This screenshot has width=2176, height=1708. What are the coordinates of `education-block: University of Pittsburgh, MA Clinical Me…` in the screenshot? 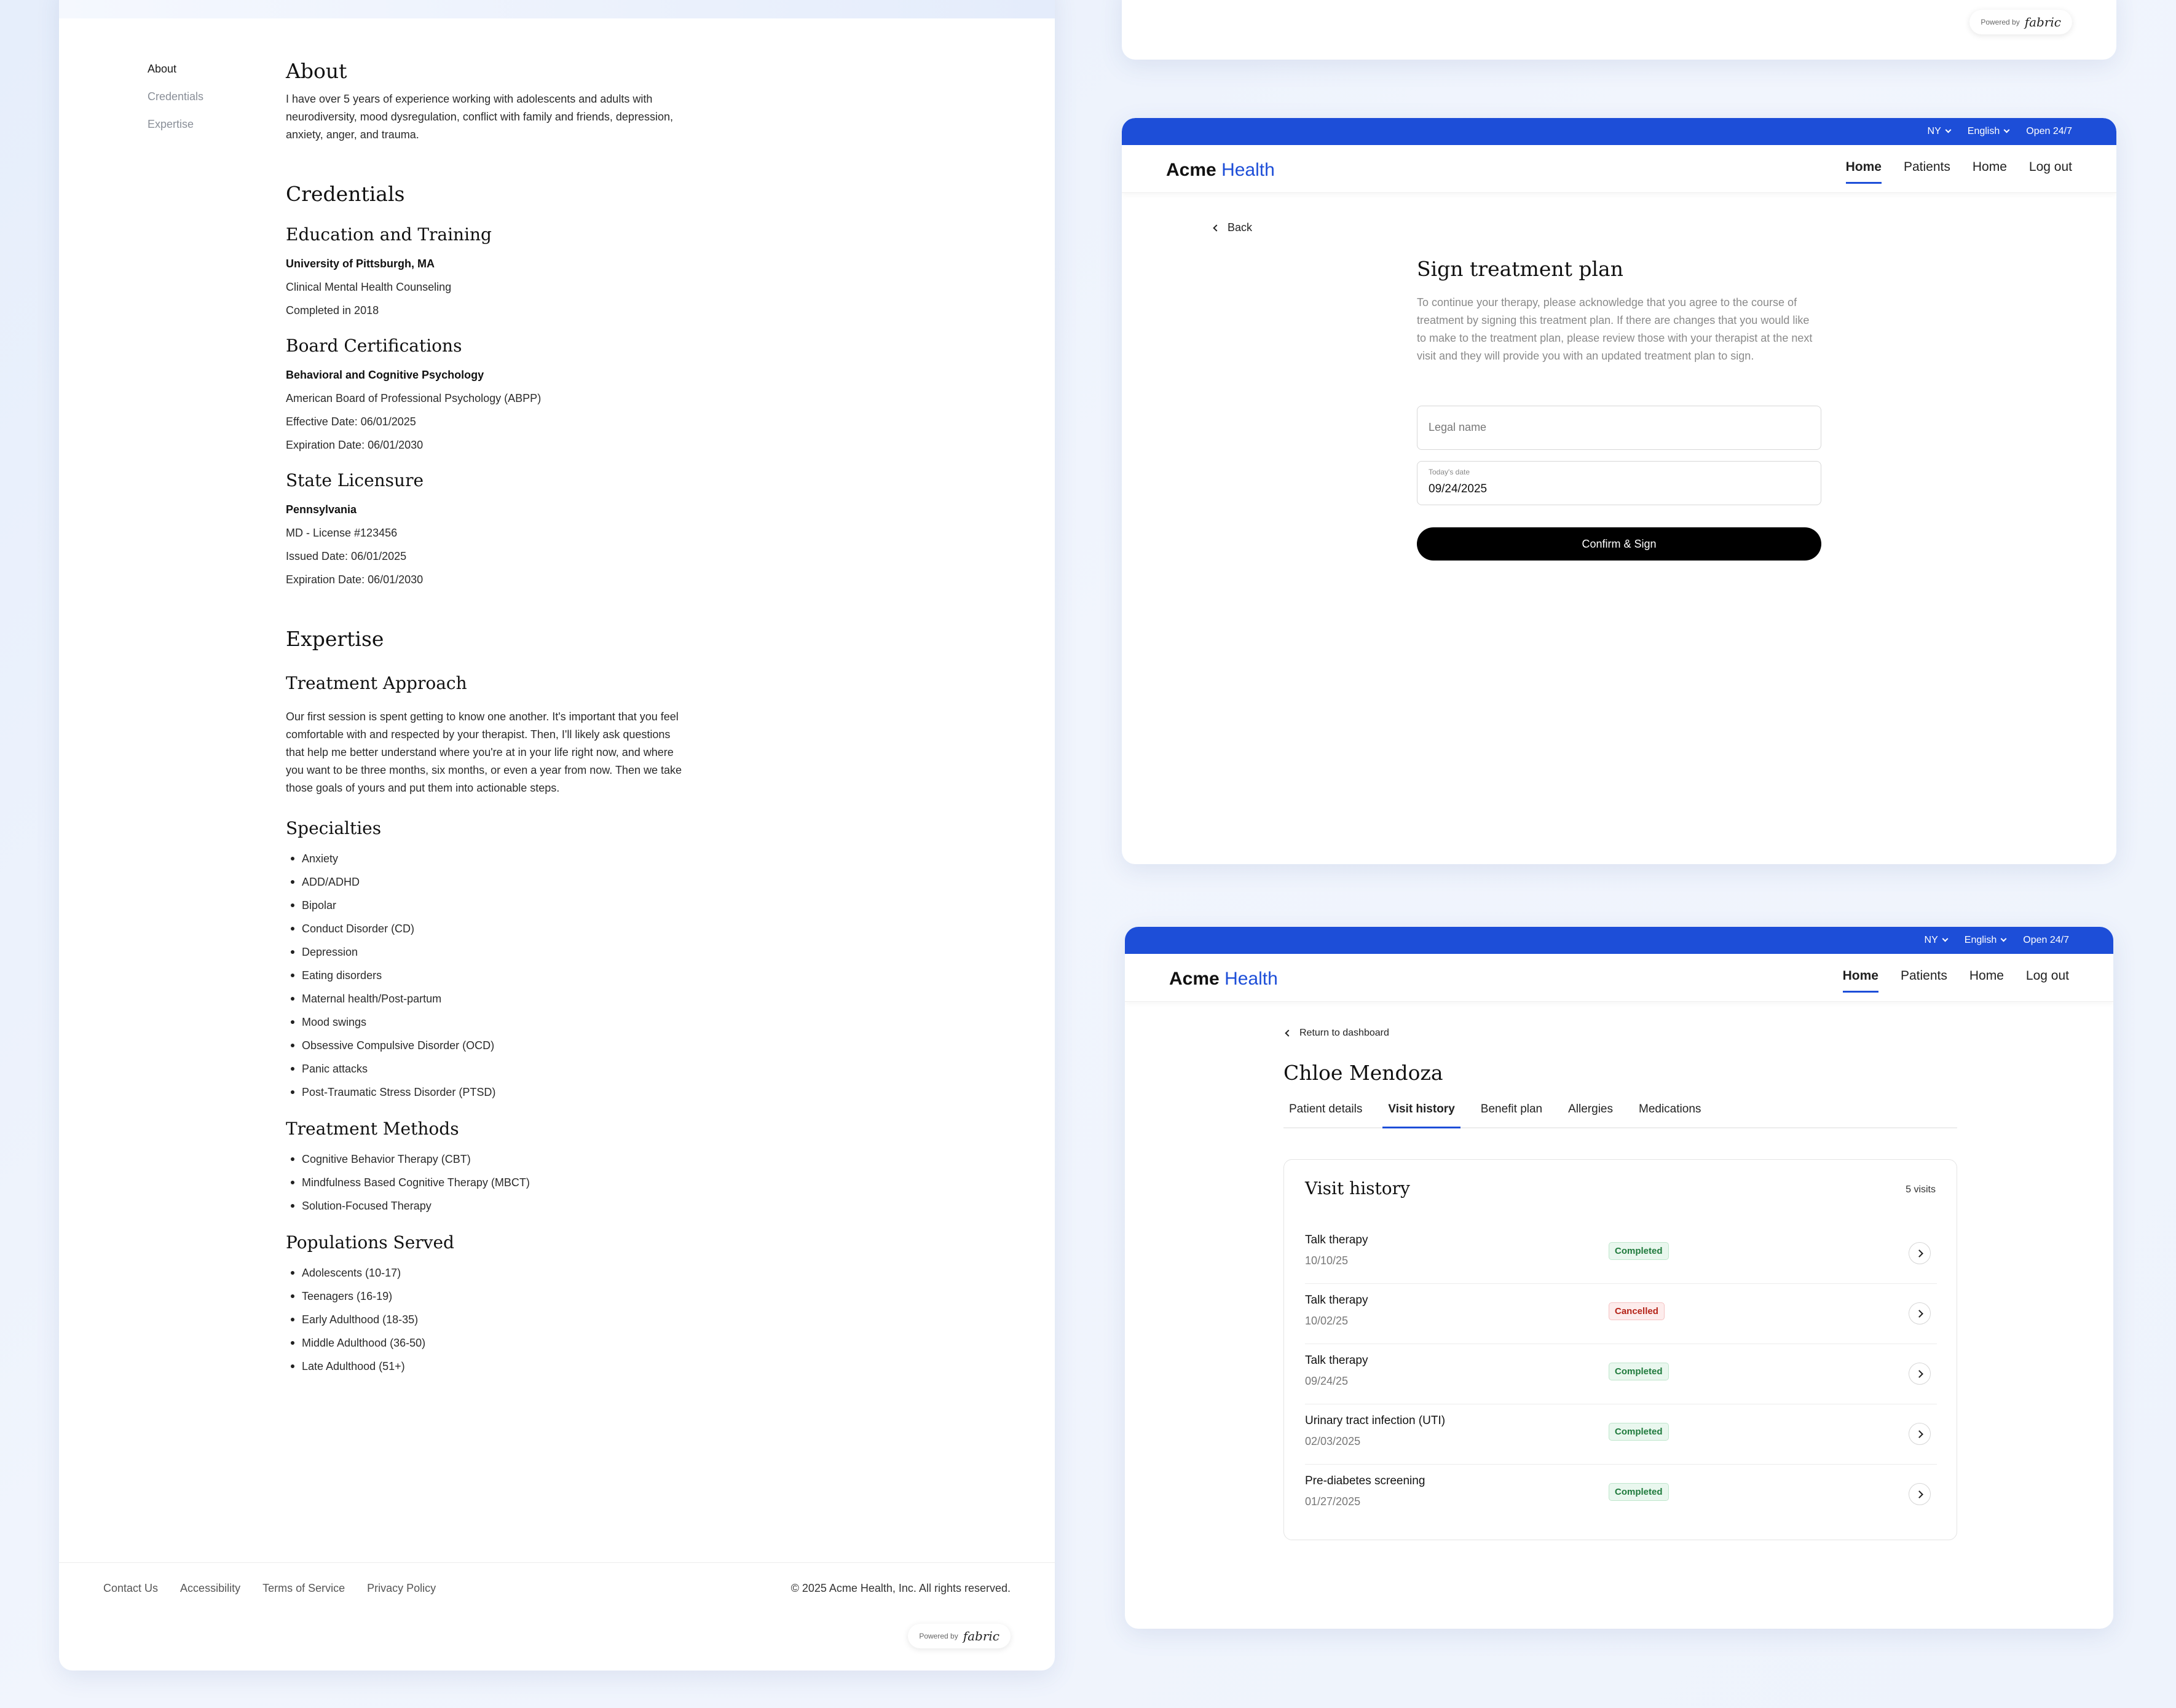 It's located at (501, 287).